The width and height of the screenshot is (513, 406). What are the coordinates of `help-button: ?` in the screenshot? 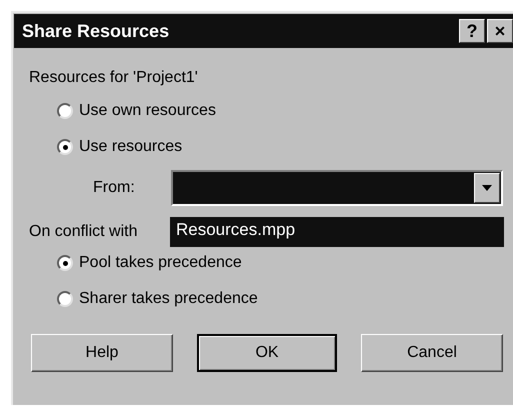 It's located at (472, 31).